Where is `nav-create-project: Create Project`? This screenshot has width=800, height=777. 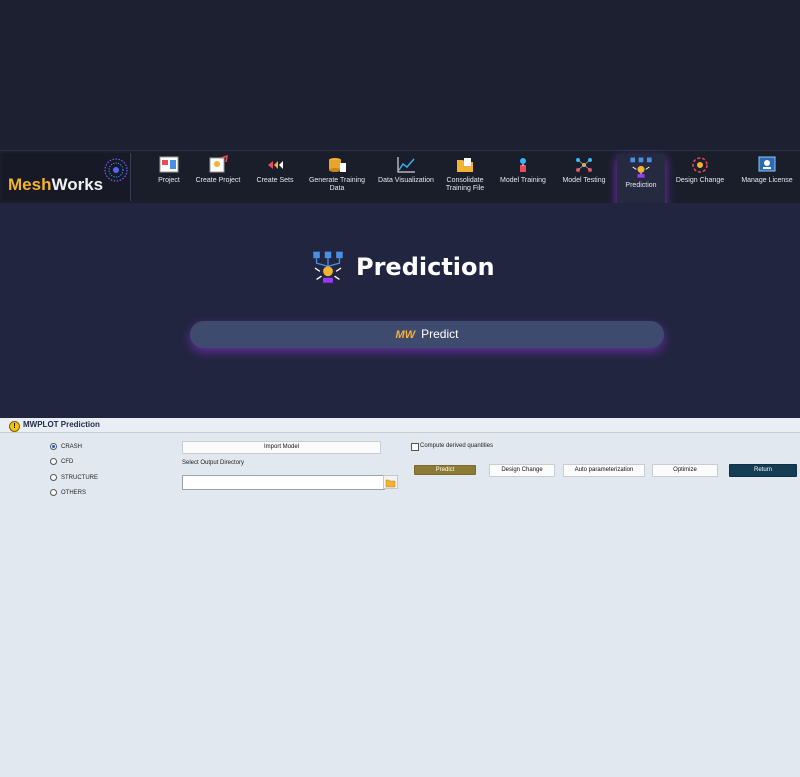
nav-create-project: Create Project is located at coordinates (218, 177).